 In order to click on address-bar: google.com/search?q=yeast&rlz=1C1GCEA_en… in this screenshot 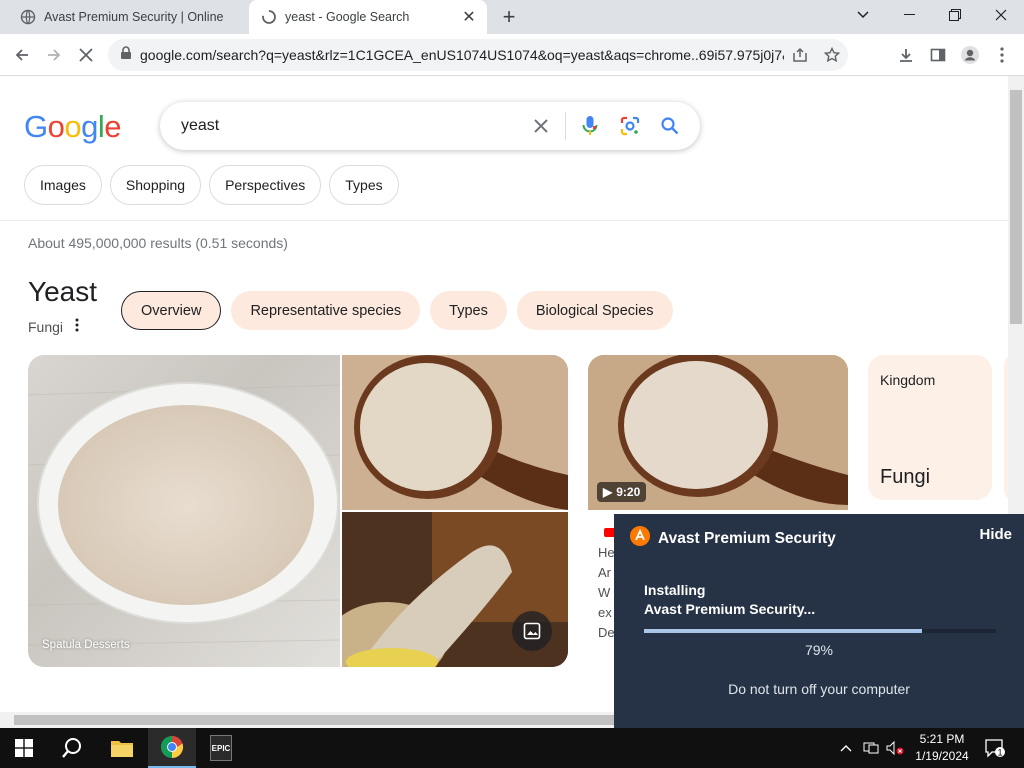, I will do `click(478, 55)`.